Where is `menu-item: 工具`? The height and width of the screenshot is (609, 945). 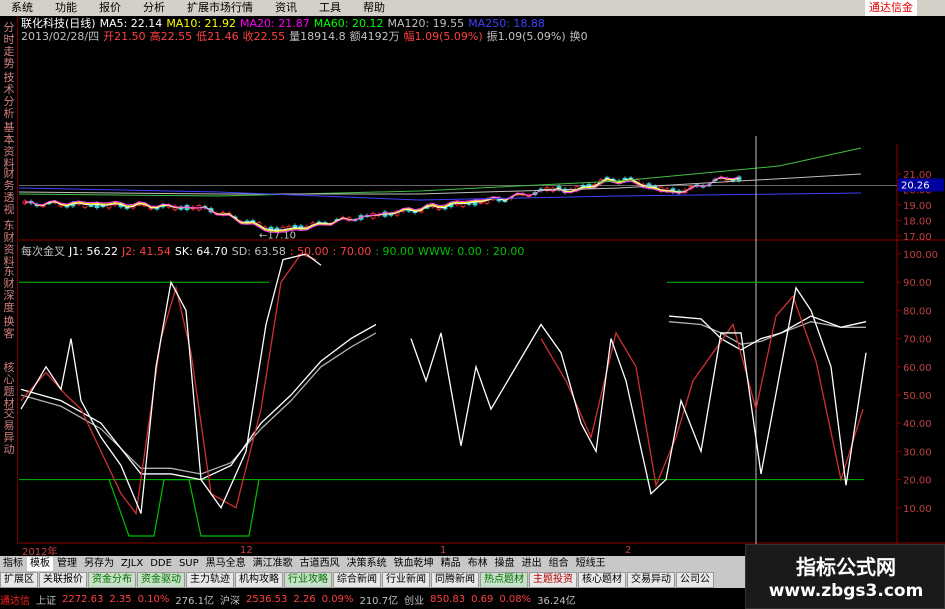 menu-item: 工具 is located at coordinates (330, 8).